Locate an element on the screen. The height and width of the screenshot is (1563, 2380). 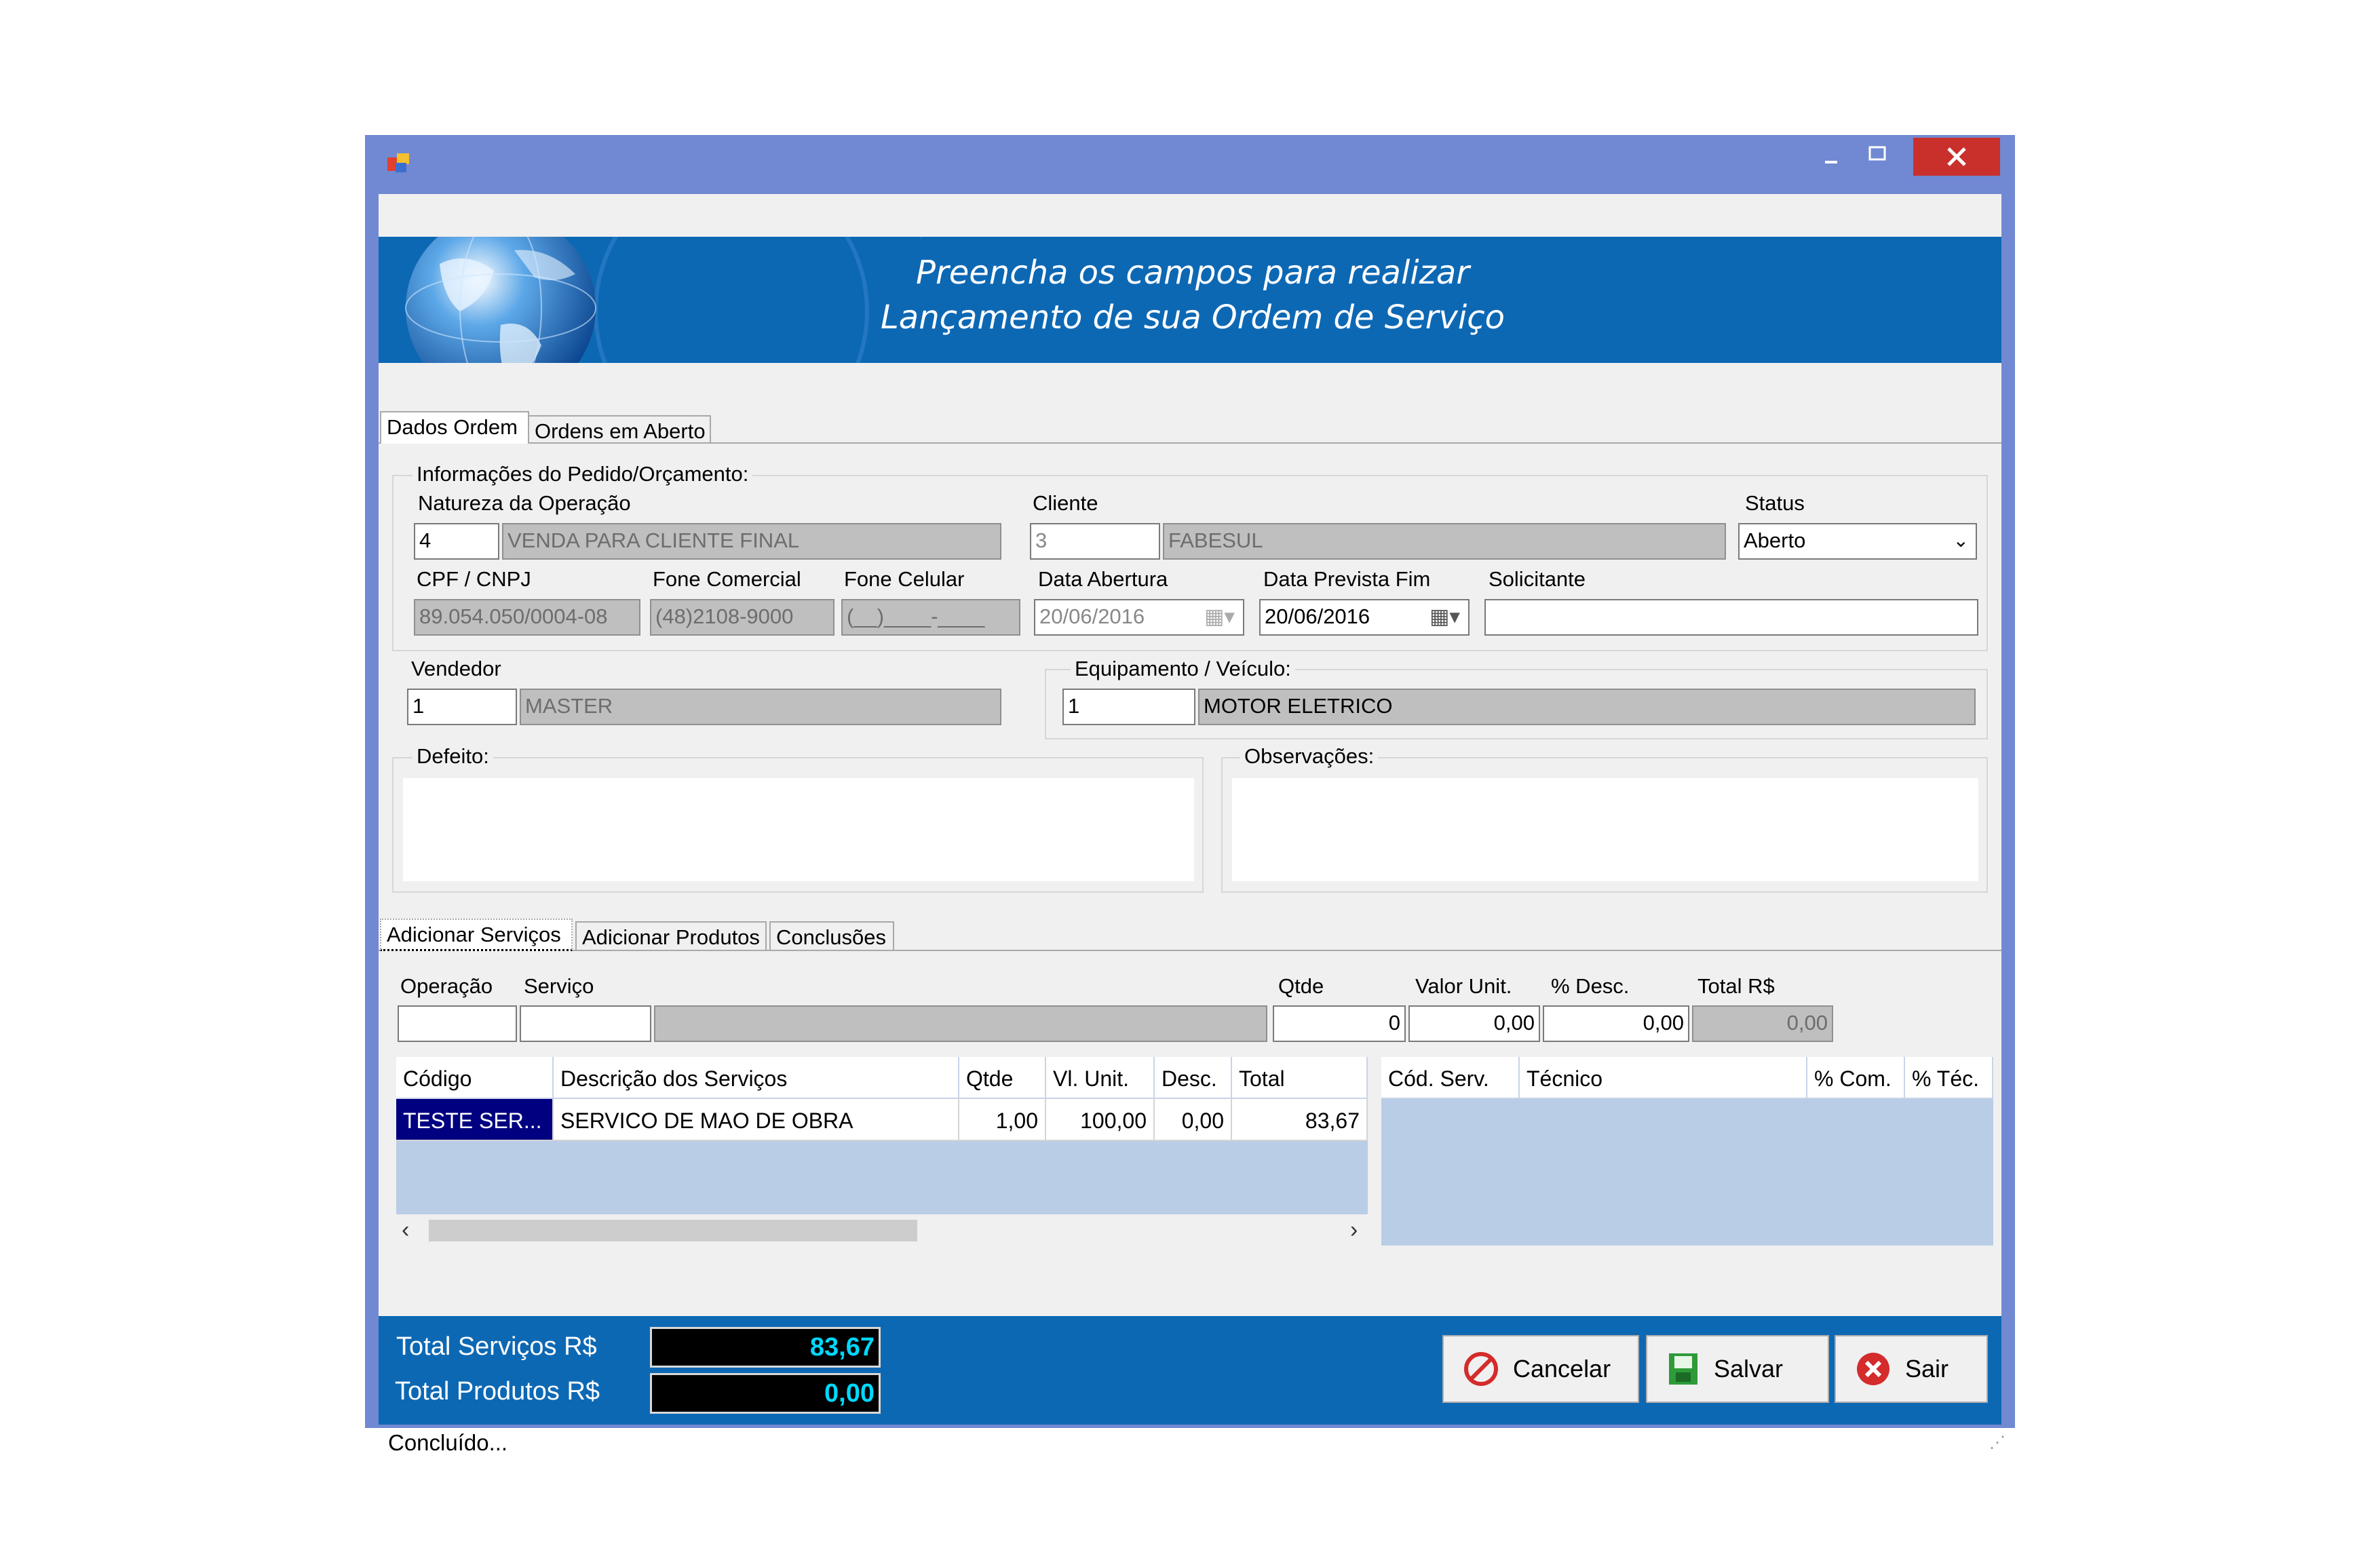
save-label: Salvar is located at coordinates (1749, 1369).